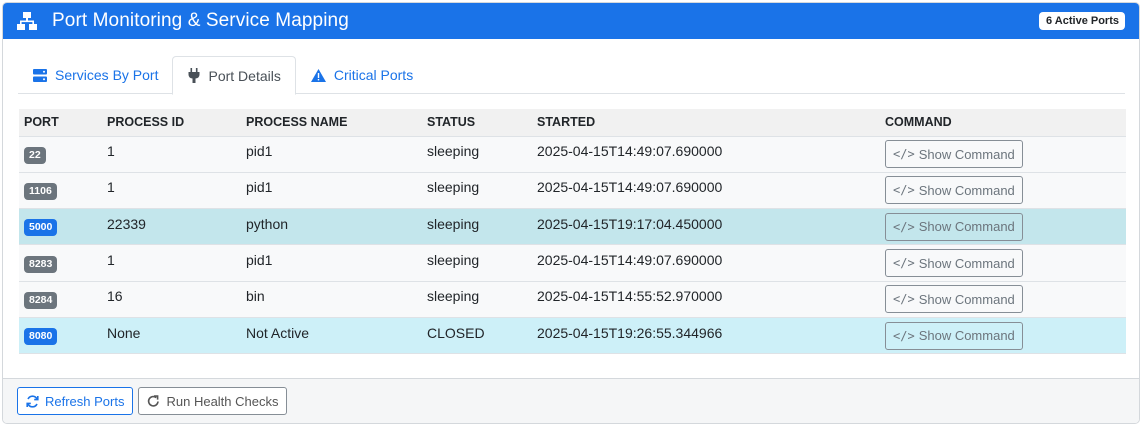 Image resolution: width=1143 pixels, height=427 pixels. Describe the element at coordinates (244, 75) in the screenshot. I see `tab-label: Port Details` at that location.